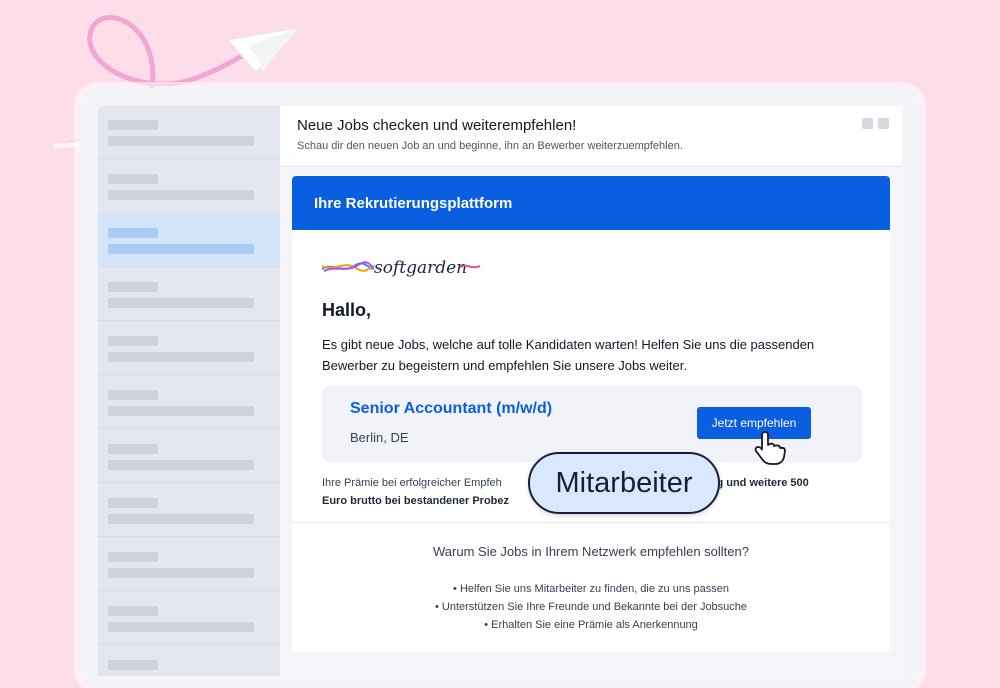 The image size is (1000, 688). What do you see at coordinates (416, 501) in the screenshot?
I see `bonus-line2: Euro brutto bei bestandener Probez` at bounding box center [416, 501].